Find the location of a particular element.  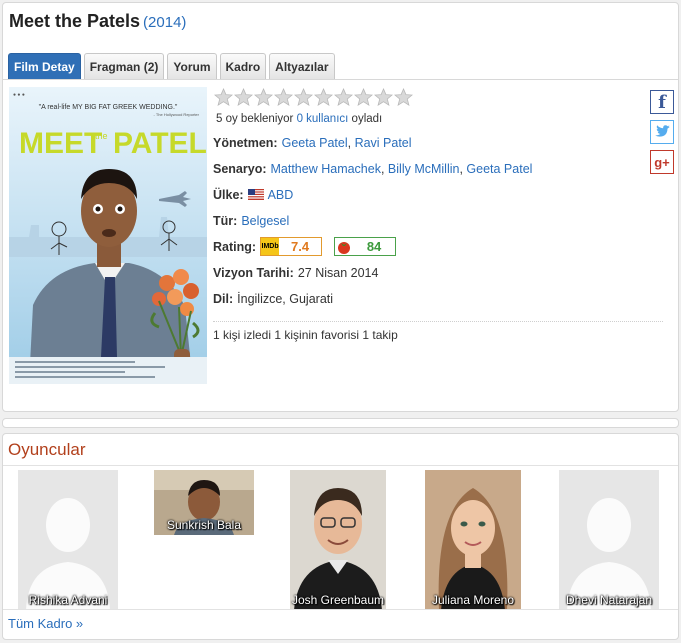

rating-row: Rating: IMDb 7.4 84 is located at coordinates (439, 246).